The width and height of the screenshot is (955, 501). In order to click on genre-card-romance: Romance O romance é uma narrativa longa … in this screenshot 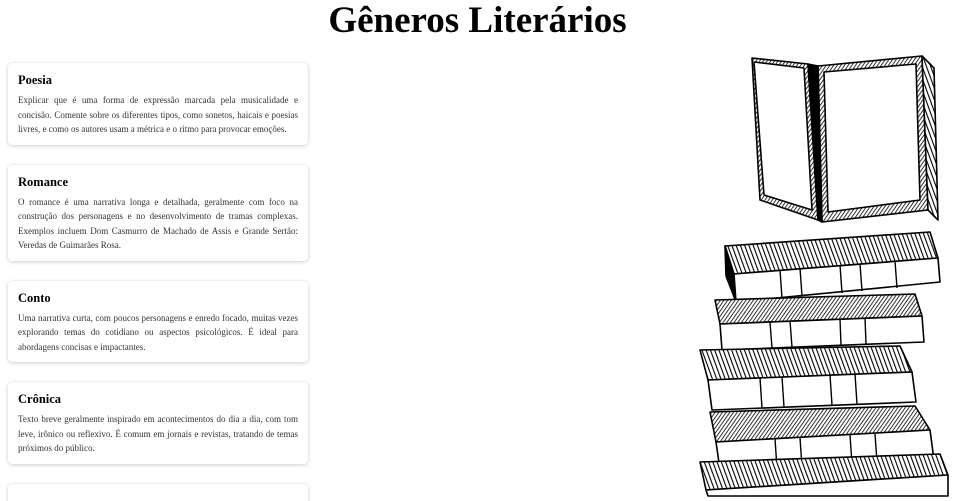, I will do `click(158, 212)`.